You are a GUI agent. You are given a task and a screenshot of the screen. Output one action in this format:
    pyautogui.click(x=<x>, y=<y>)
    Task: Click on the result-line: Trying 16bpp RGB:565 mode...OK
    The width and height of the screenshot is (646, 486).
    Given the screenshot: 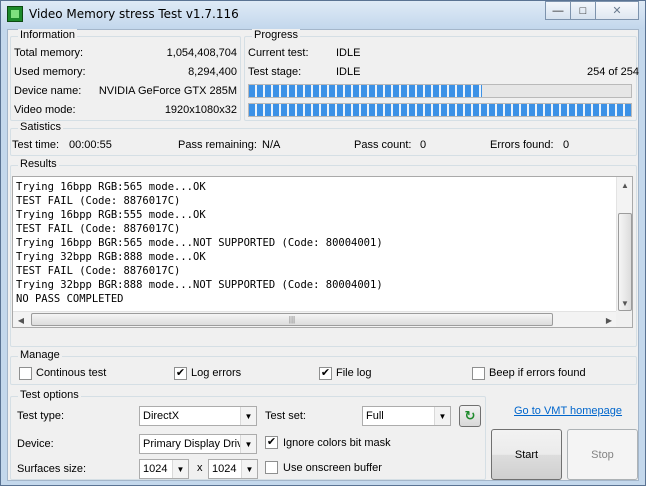 What is the action you would take?
    pyautogui.click(x=111, y=187)
    